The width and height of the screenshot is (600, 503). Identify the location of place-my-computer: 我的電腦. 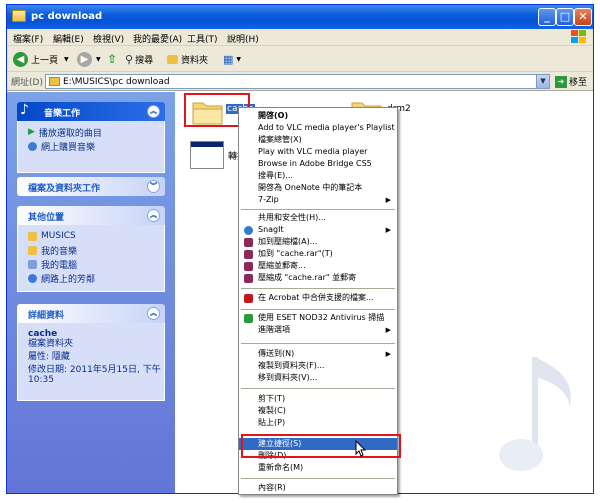
(96, 264).